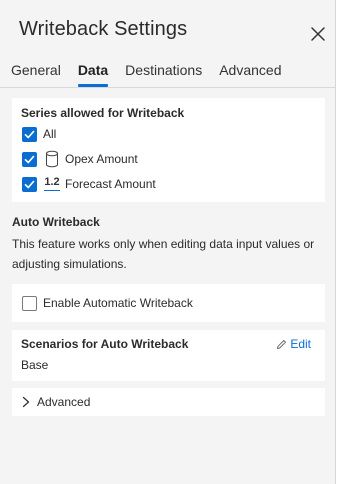 This screenshot has height=484, width=339. What do you see at coordinates (250, 72) in the screenshot?
I see `tab-advanced: Advanced` at bounding box center [250, 72].